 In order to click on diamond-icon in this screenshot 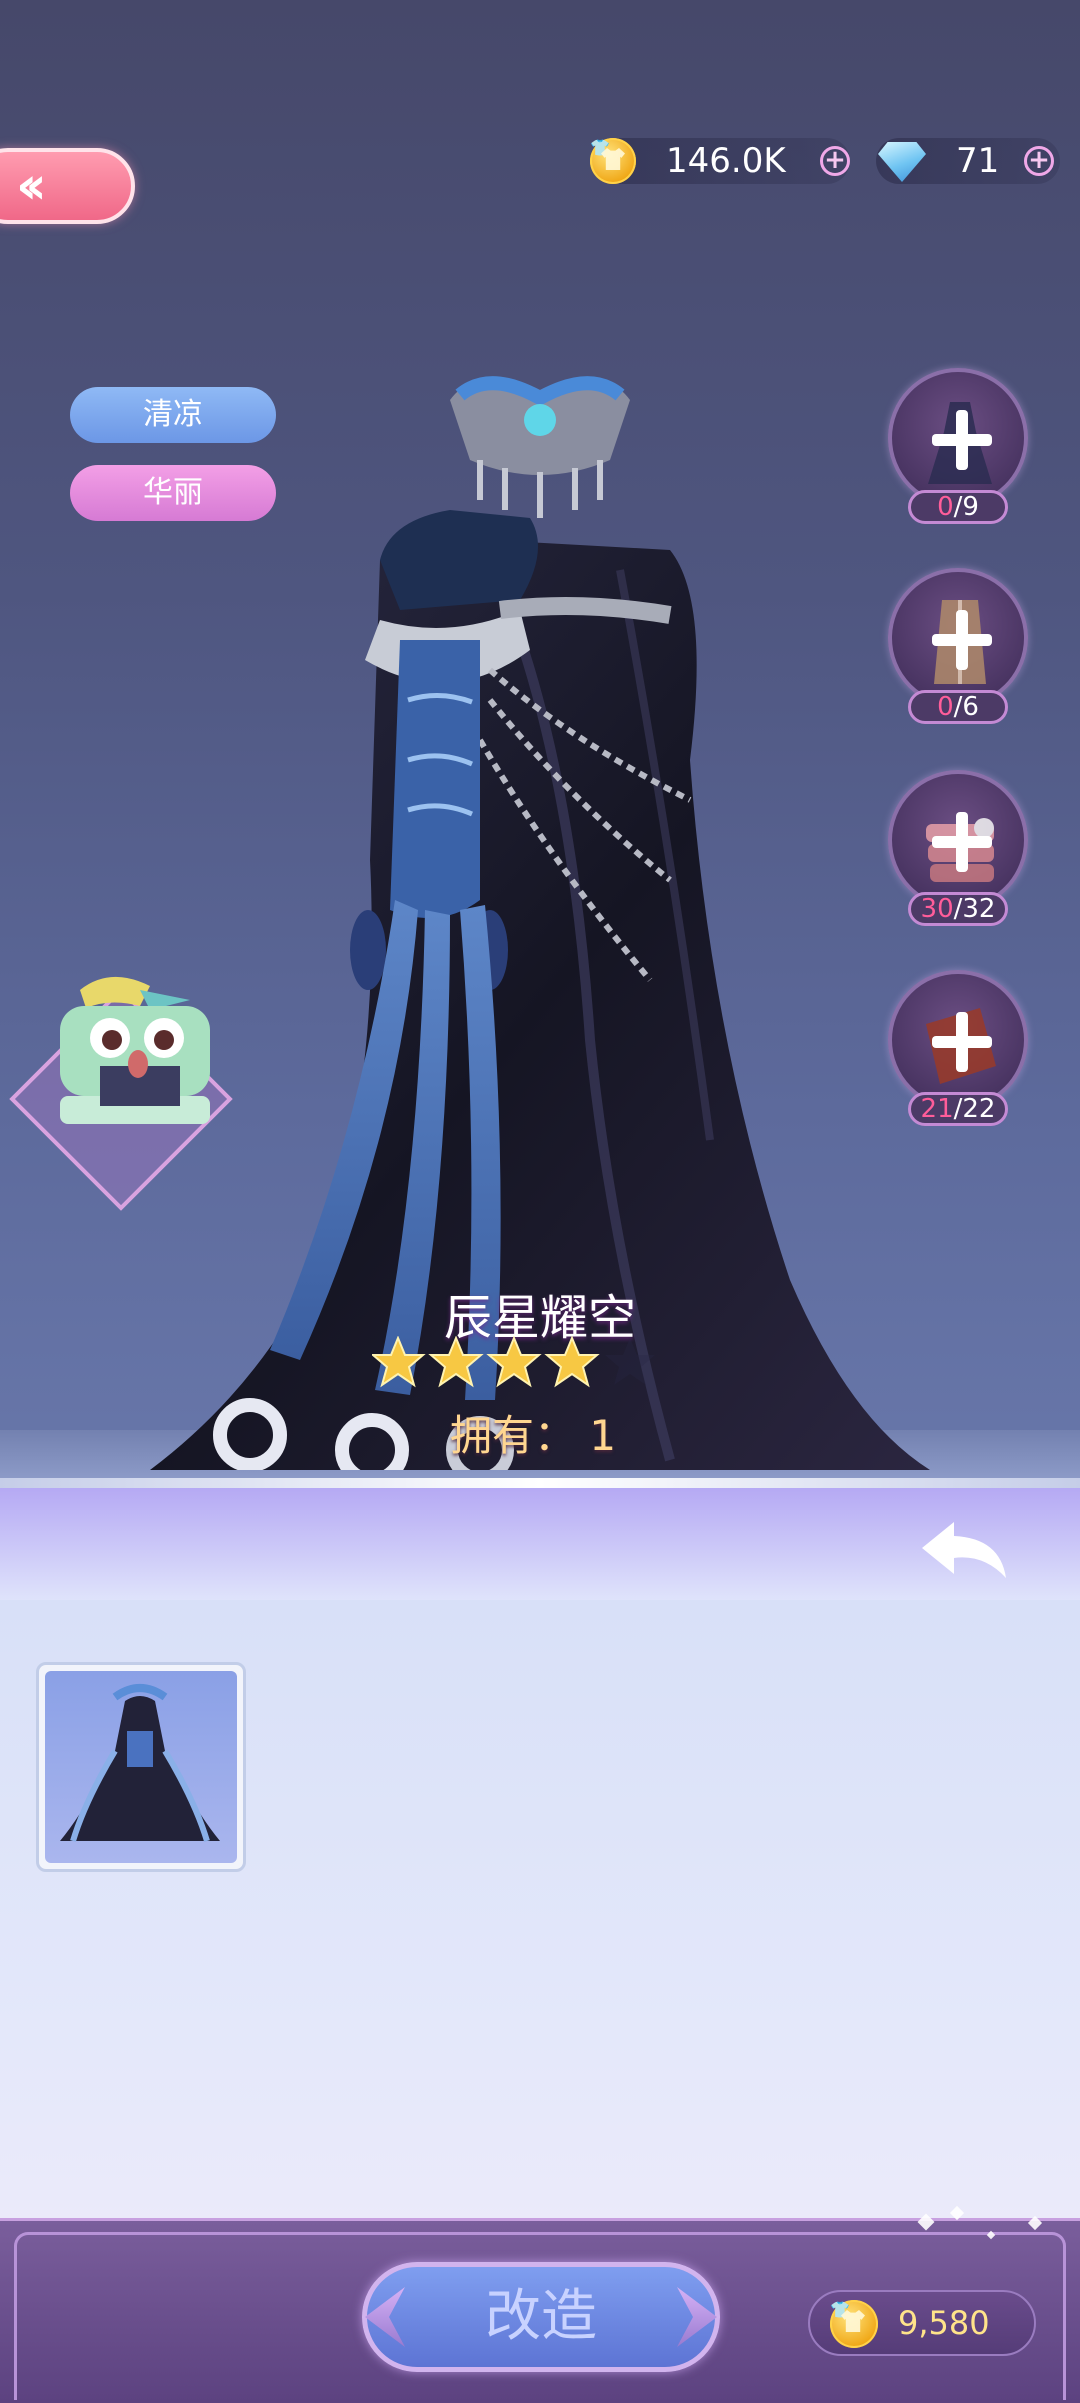, I will do `click(902, 162)`.